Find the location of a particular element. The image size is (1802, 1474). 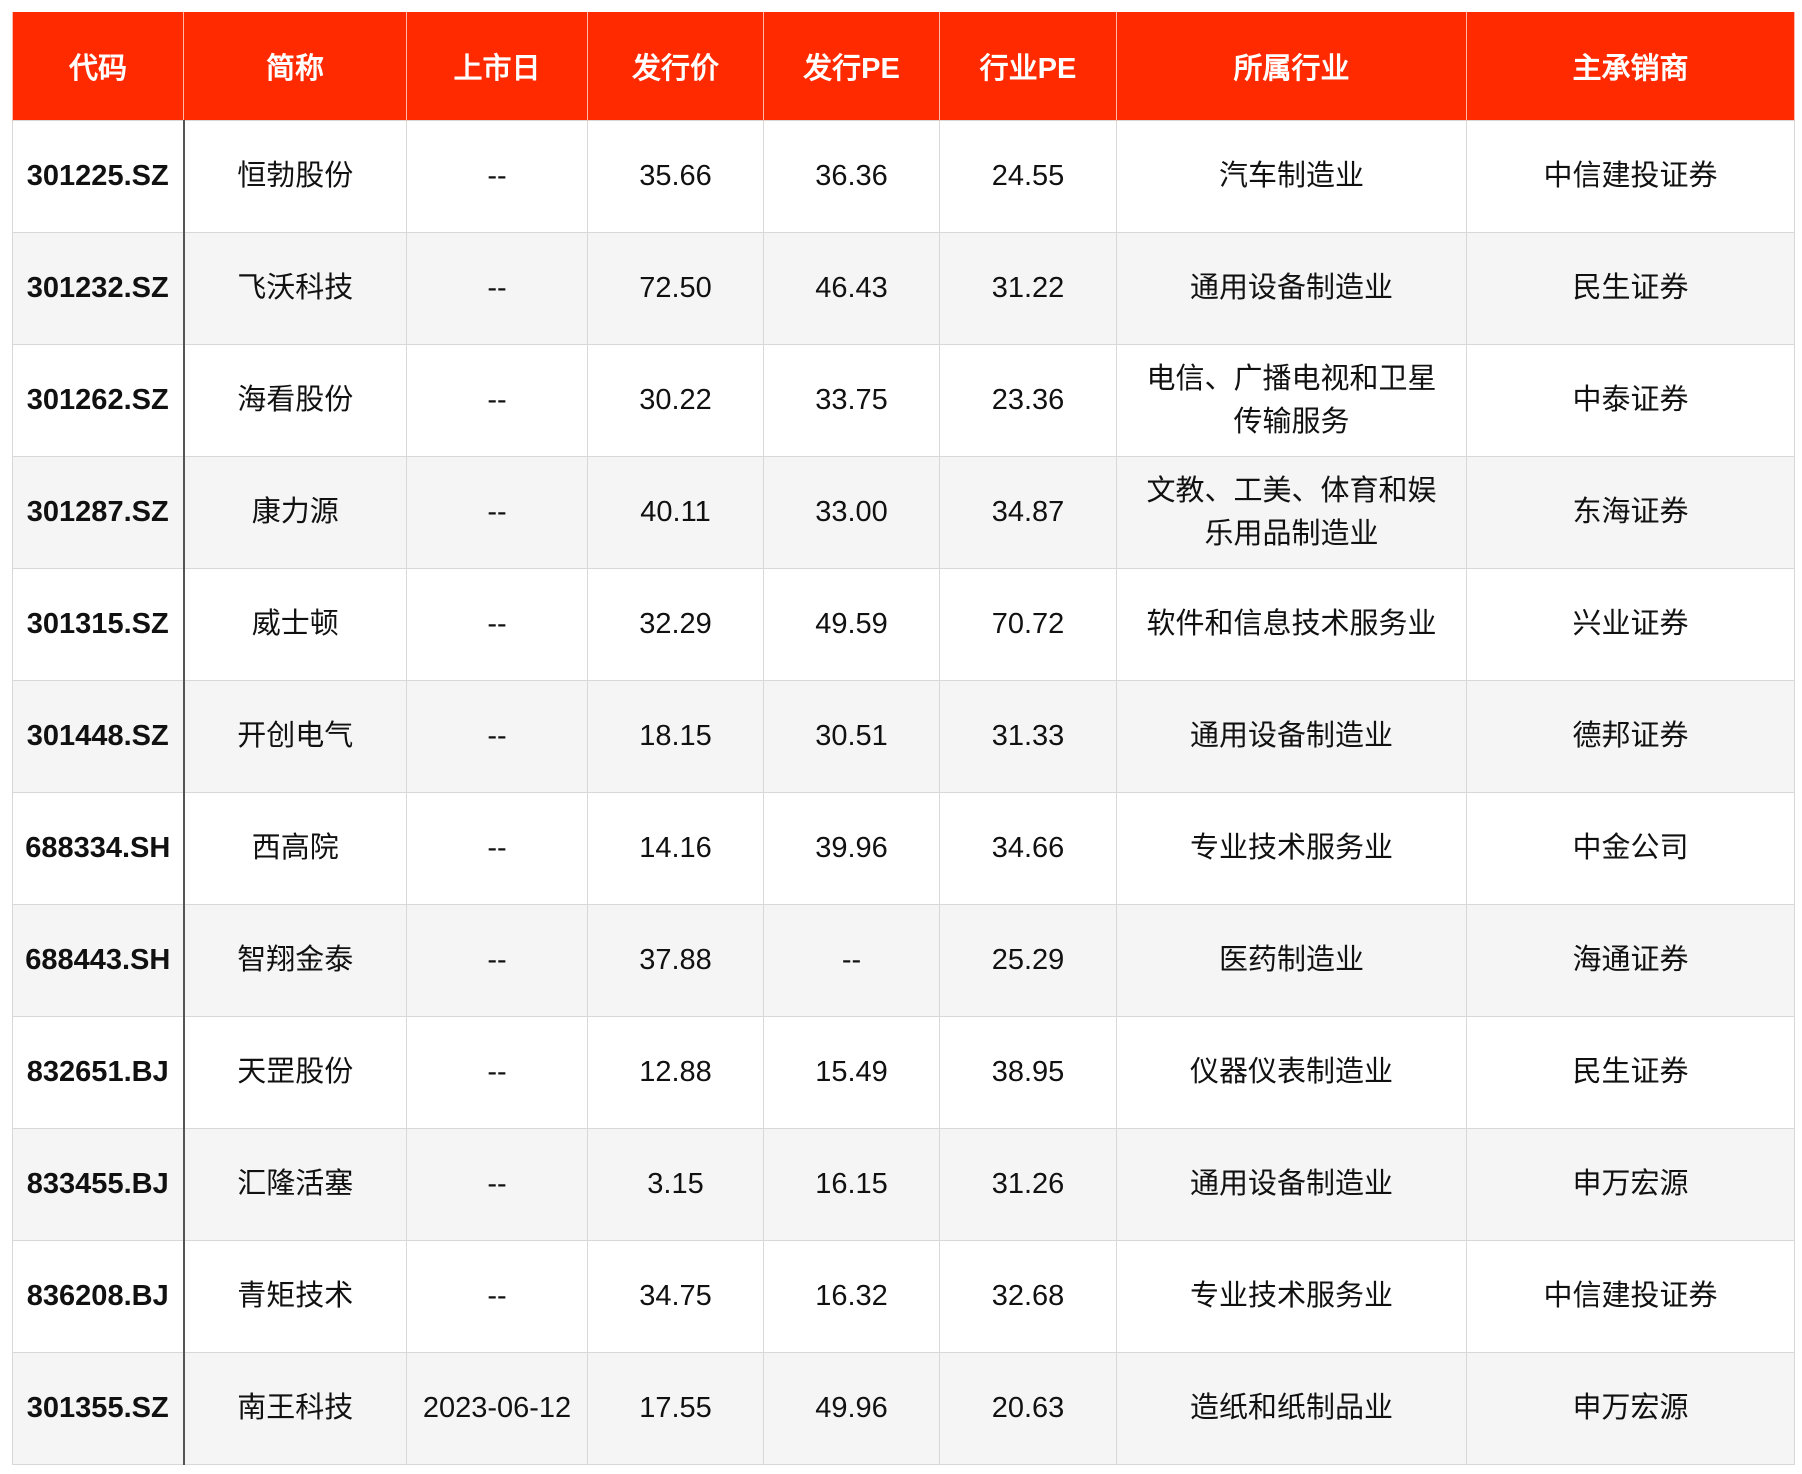

cell-issue-pe: 49.96 is located at coordinates (851, 1408).